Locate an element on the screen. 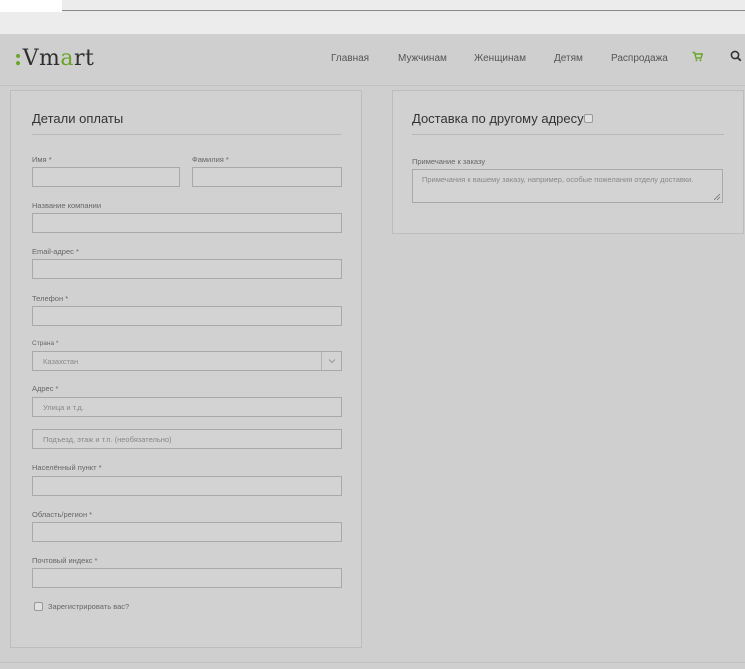 The height and width of the screenshot is (669, 745). nav-item-sale: Распродажа is located at coordinates (639, 58).